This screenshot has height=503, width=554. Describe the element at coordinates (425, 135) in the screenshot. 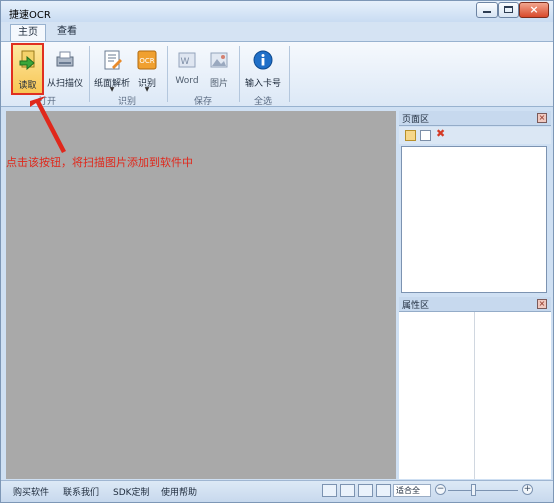

I see `page-blank-icon` at that location.